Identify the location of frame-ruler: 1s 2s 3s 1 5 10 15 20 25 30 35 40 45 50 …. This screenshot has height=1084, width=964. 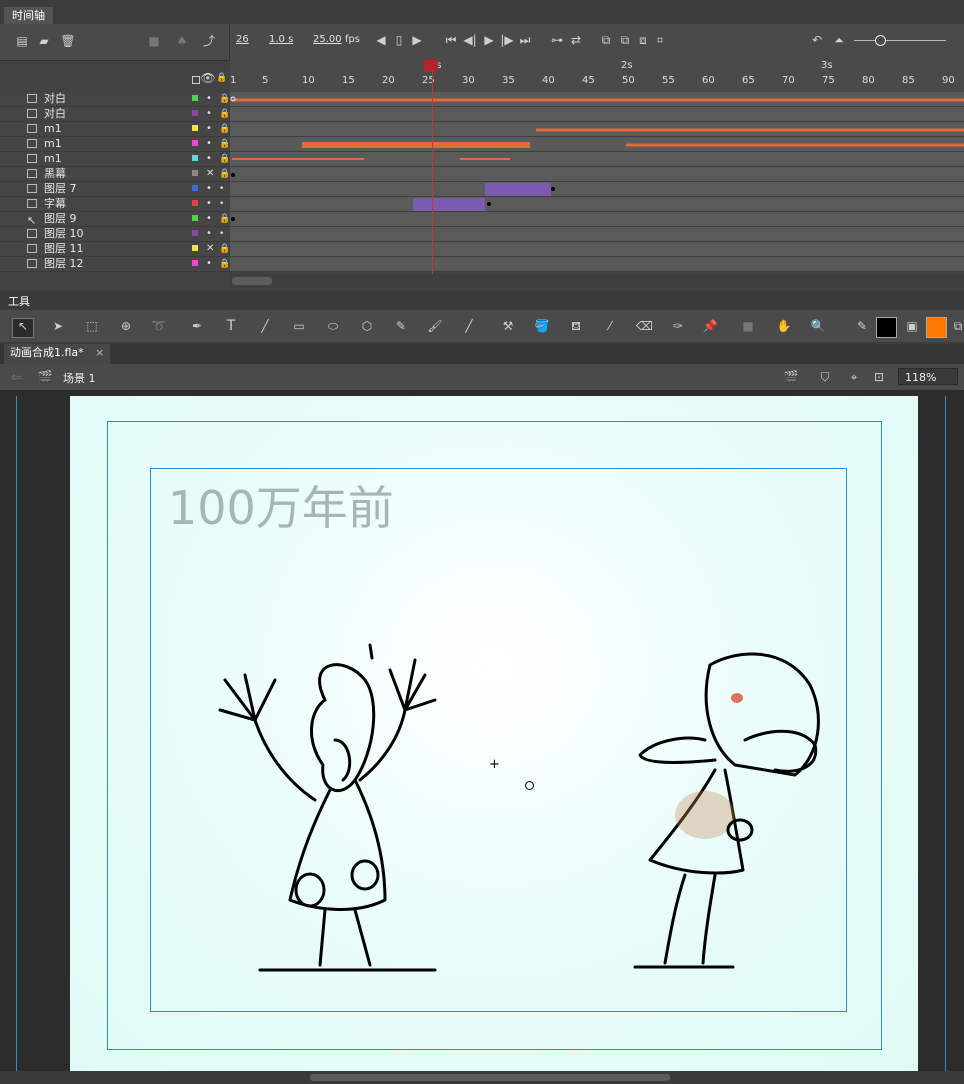
(597, 76).